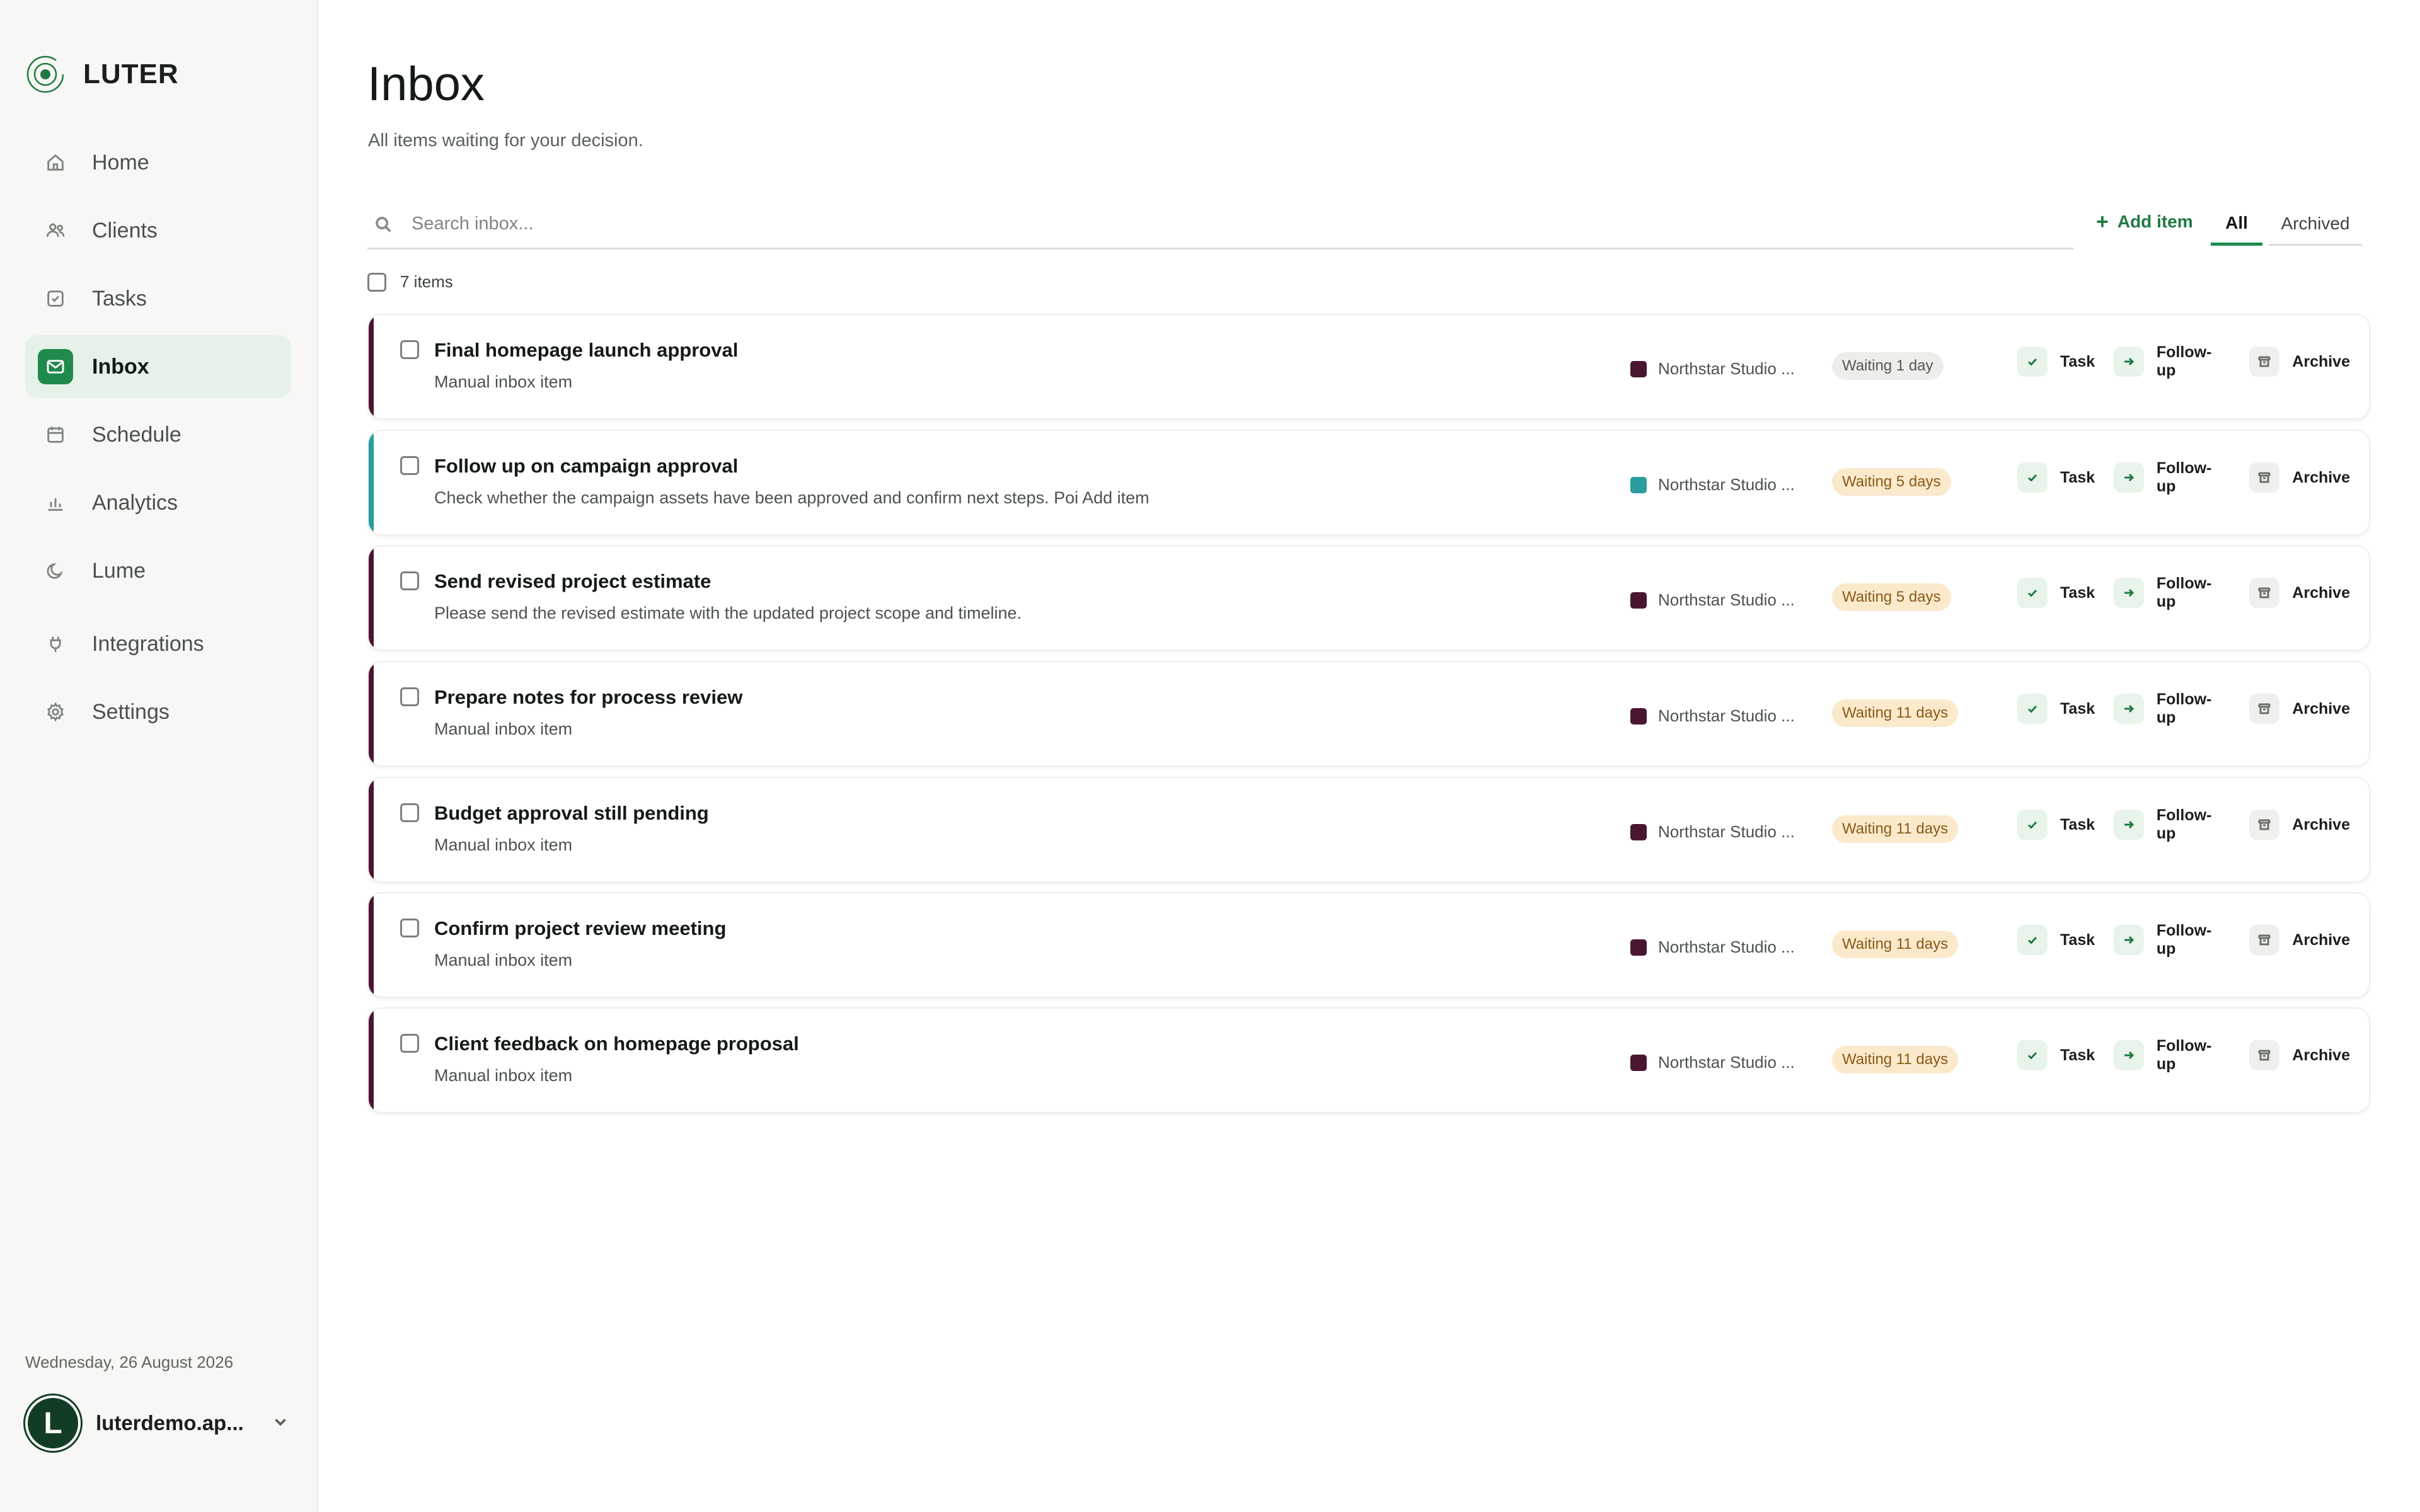 This screenshot has height=1512, width=2420. What do you see at coordinates (130, 1362) in the screenshot?
I see `current-date: Wednesday, 26 August 2026` at bounding box center [130, 1362].